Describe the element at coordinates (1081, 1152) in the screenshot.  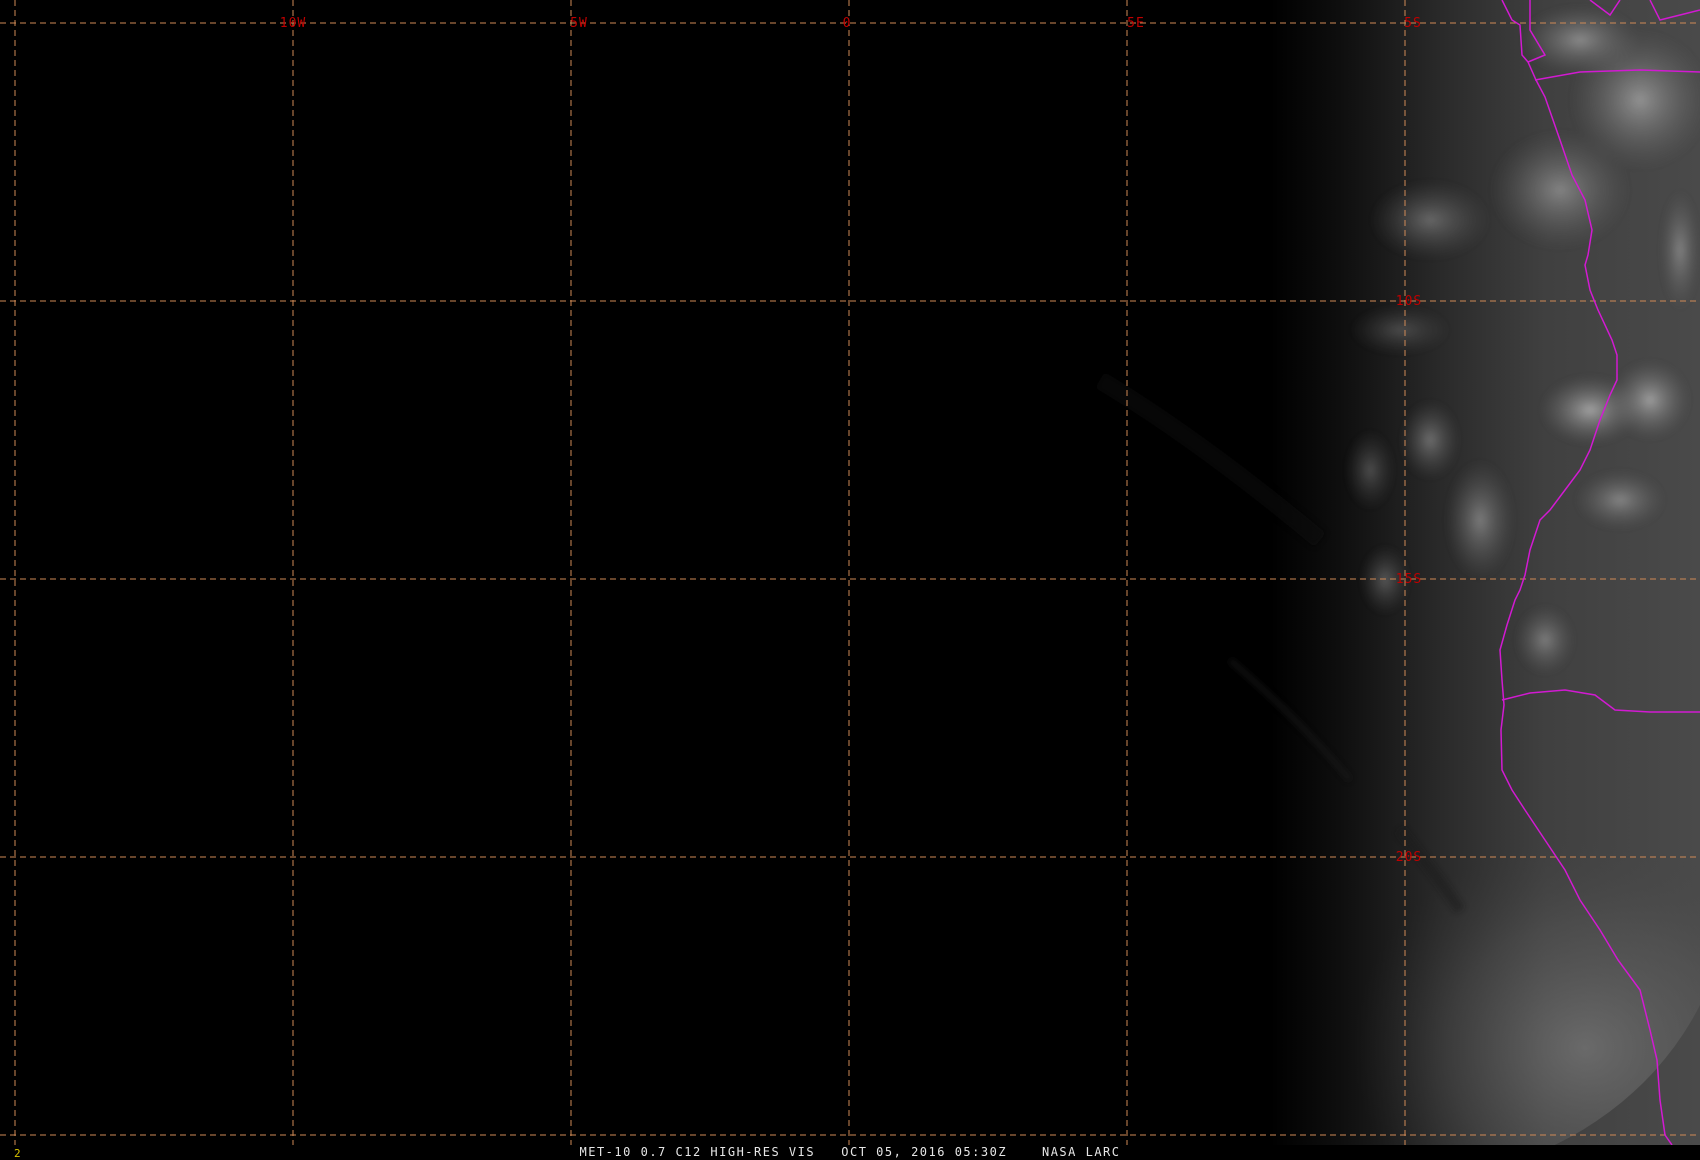
I see `data-source: NASA LARC` at that location.